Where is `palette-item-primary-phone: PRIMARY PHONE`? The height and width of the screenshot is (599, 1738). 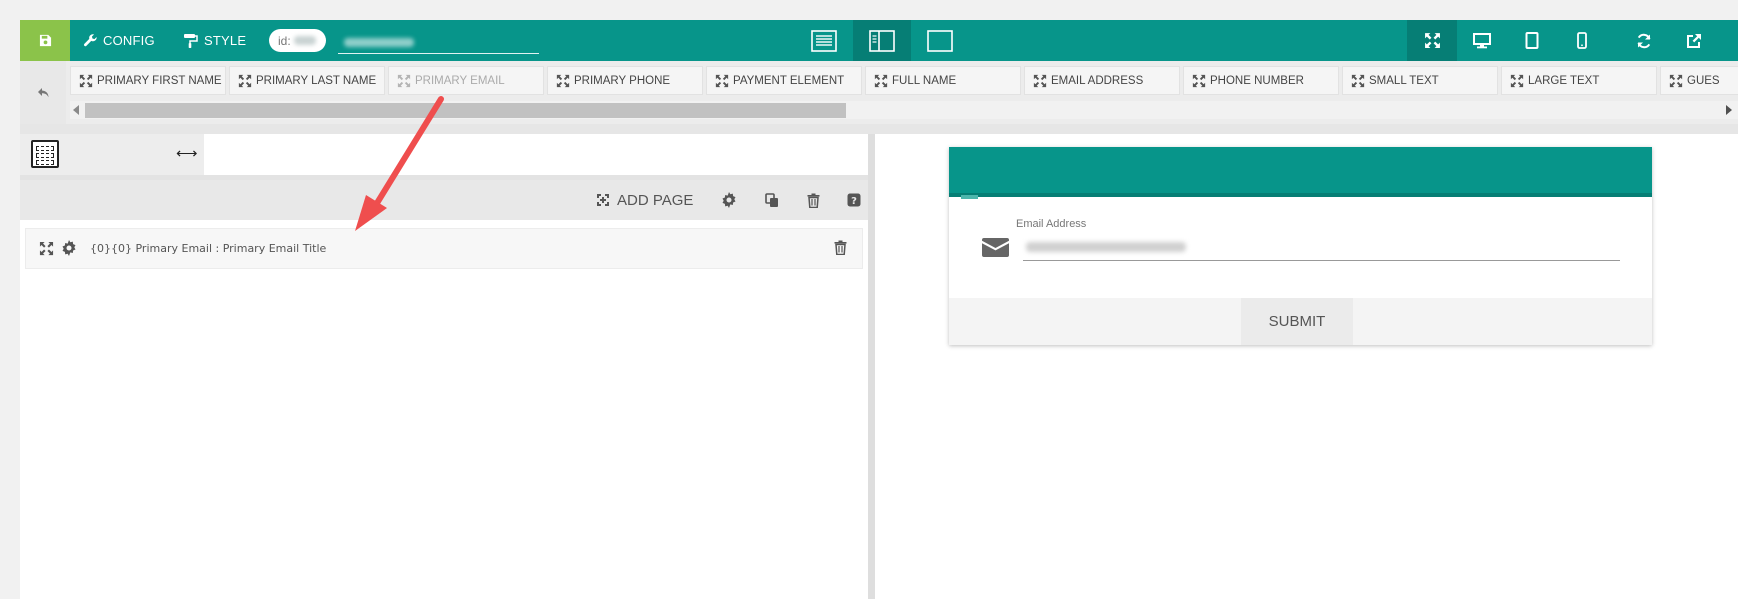 palette-item-primary-phone: PRIMARY PHONE is located at coordinates (625, 80).